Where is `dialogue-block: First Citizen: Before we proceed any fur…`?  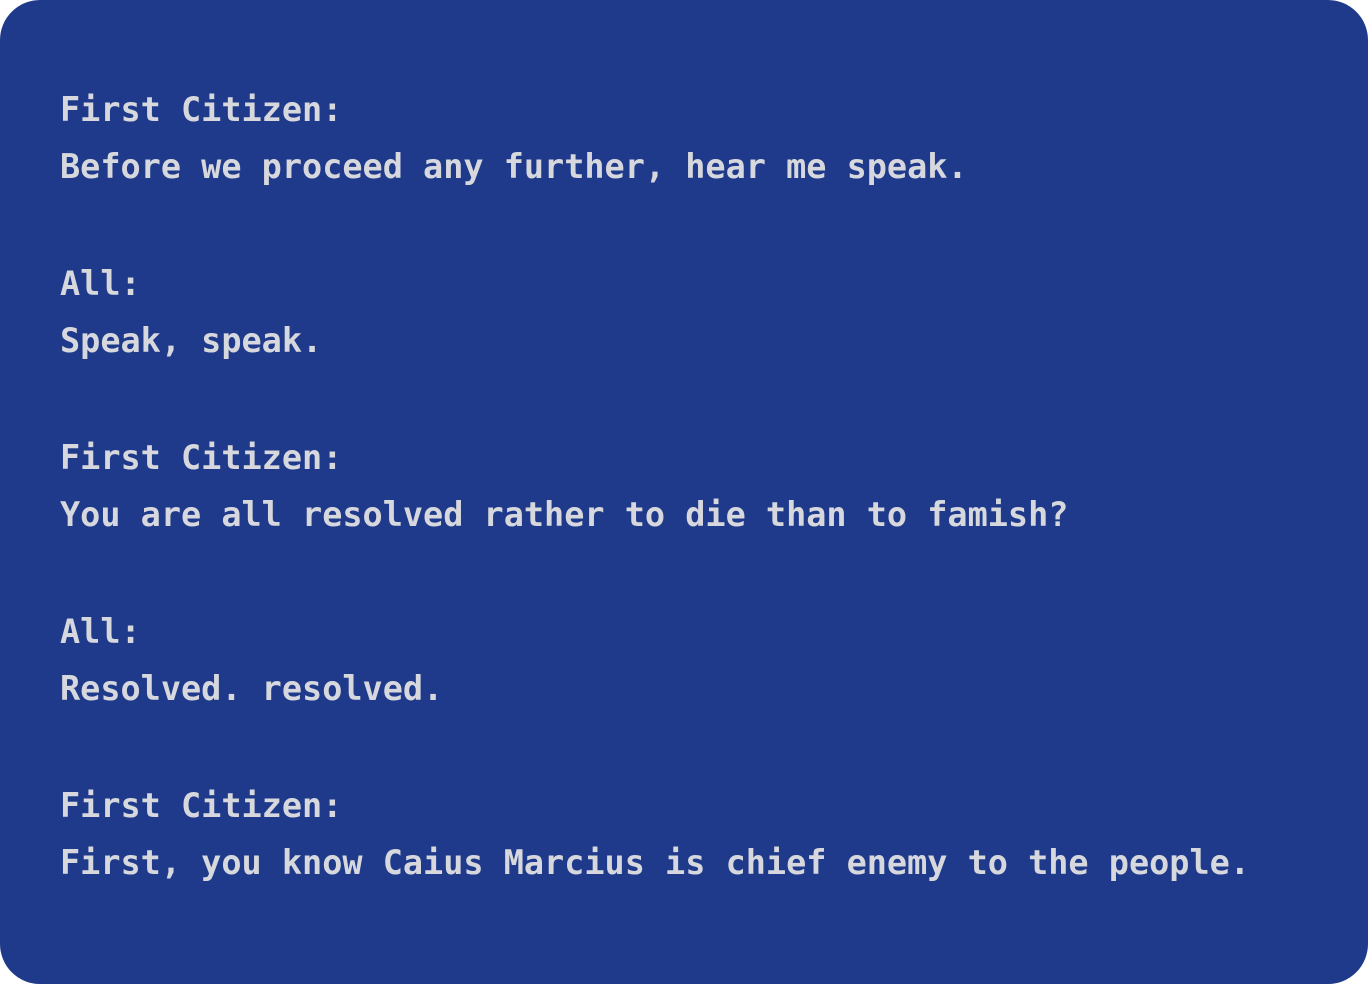 dialogue-block: First Citizen: Before we proceed any fur… is located at coordinates (684, 143).